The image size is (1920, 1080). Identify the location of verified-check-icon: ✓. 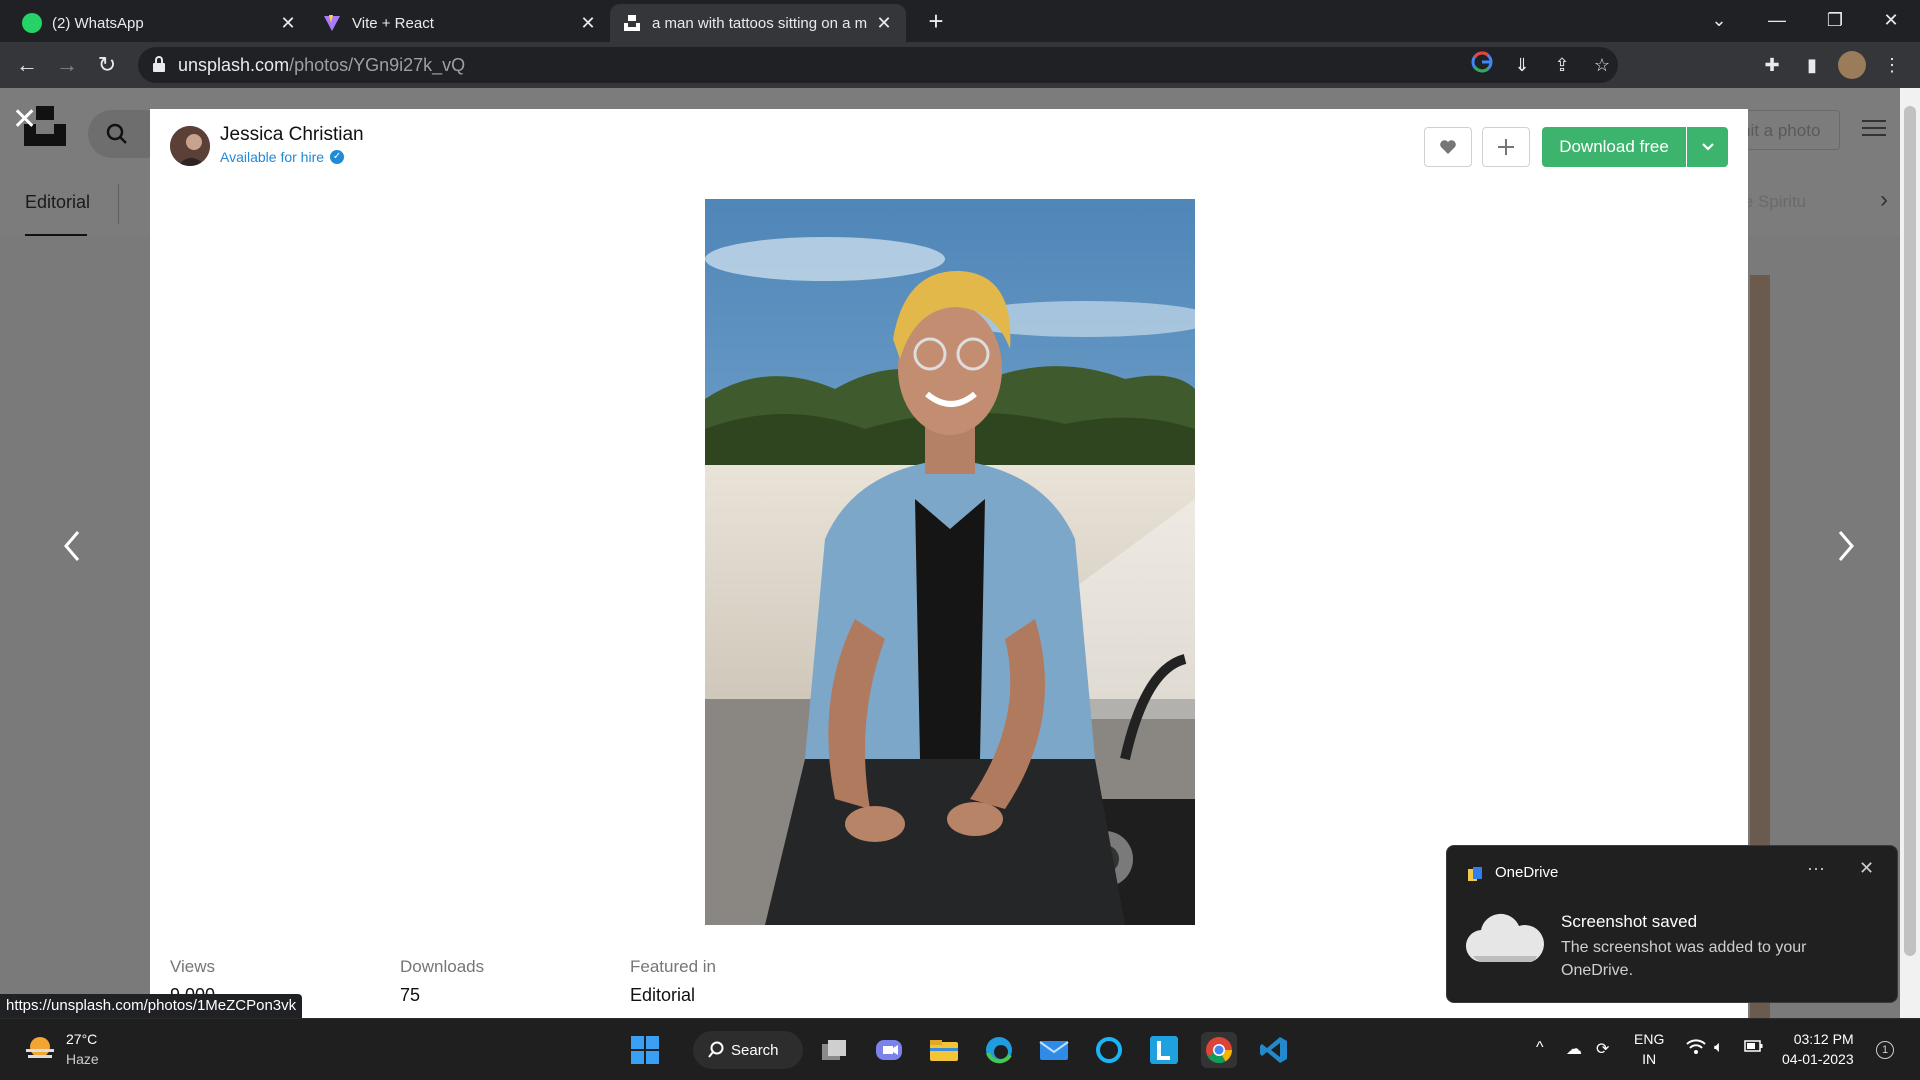
(337, 157).